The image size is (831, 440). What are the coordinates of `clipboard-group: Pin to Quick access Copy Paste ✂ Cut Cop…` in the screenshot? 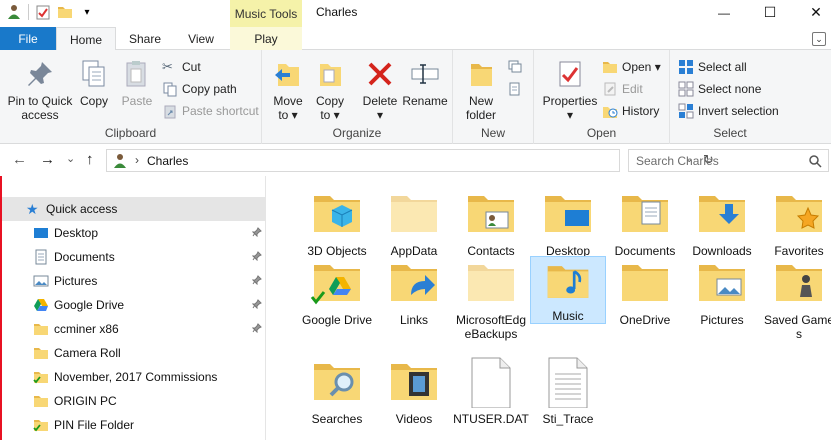 It's located at (131, 97).